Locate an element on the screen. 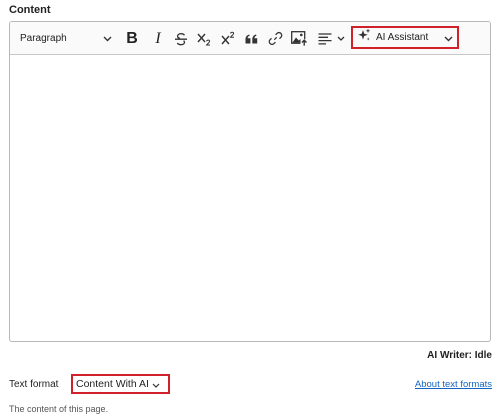 This screenshot has height=418, width=500. italic-button: I is located at coordinates (158, 38).